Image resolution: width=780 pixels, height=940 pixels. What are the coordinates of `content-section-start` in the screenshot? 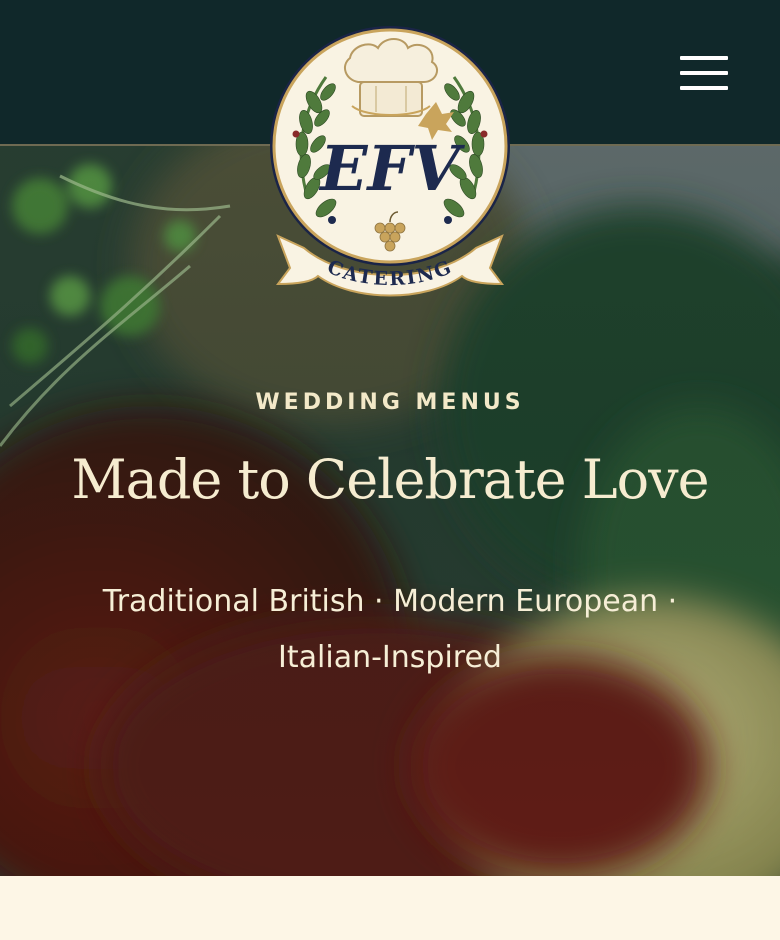 It's located at (390, 908).